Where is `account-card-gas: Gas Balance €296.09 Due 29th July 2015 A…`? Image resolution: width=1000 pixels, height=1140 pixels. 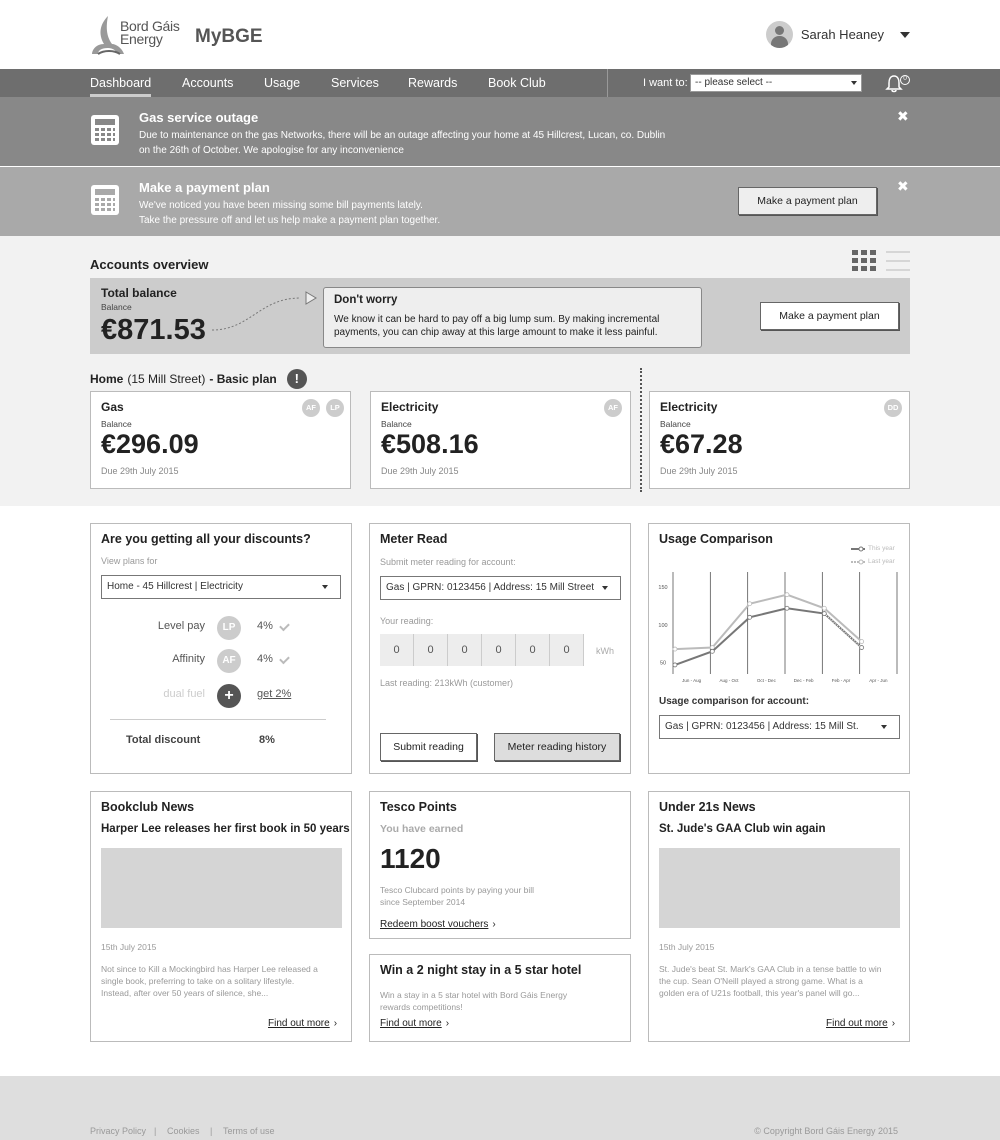 account-card-gas: Gas Balance €296.09 Due 29th July 2015 A… is located at coordinates (220, 440).